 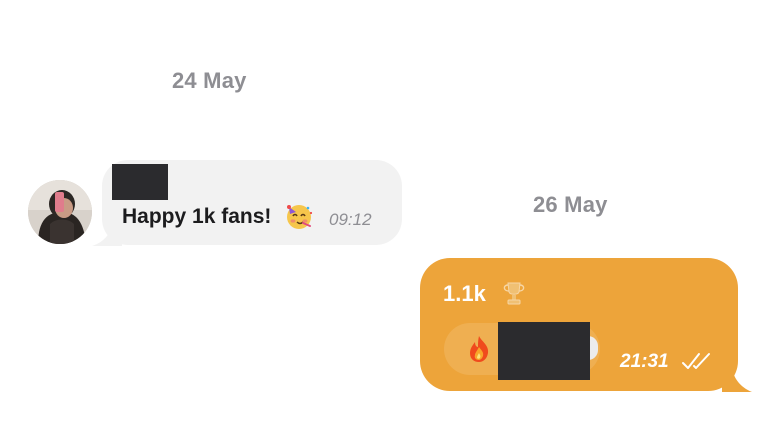 What do you see at coordinates (644, 361) in the screenshot?
I see `message-time: 21:31` at bounding box center [644, 361].